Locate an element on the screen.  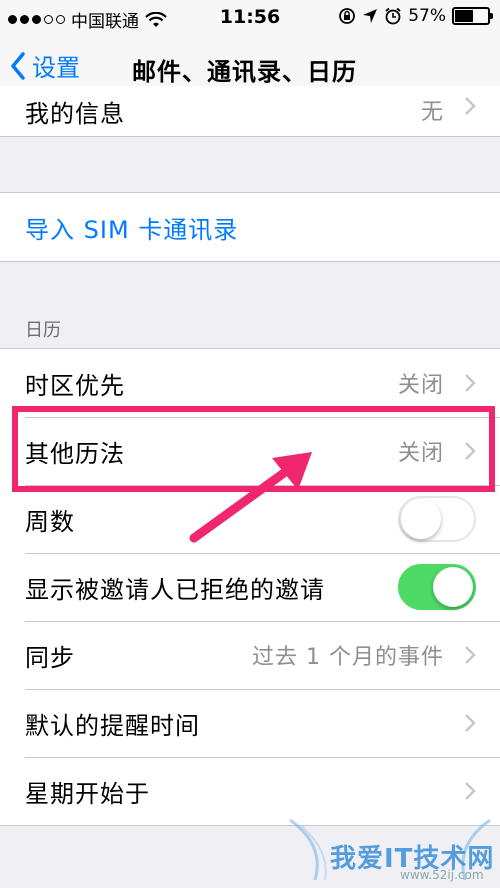
start-week-on-label: 星期开始于 is located at coordinates (87, 793).